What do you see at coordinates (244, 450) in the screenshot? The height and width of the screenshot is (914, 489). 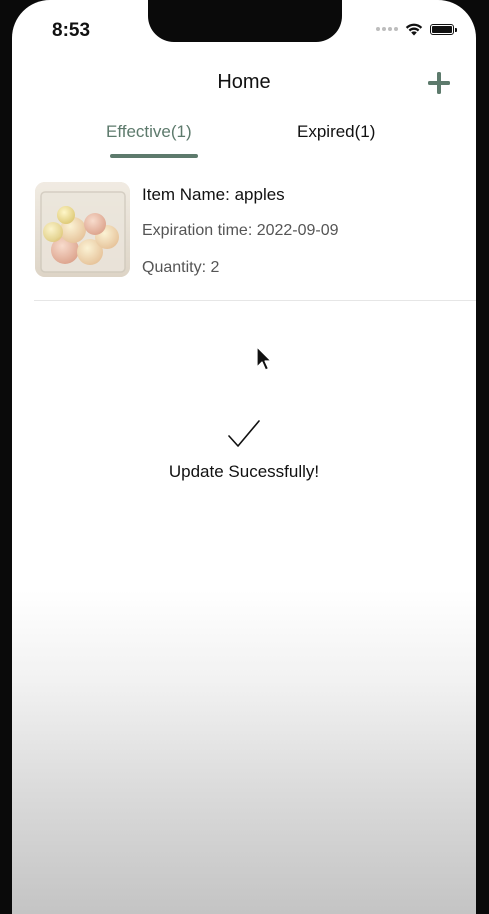 I see `success-toast: Update Sucessfully!` at bounding box center [244, 450].